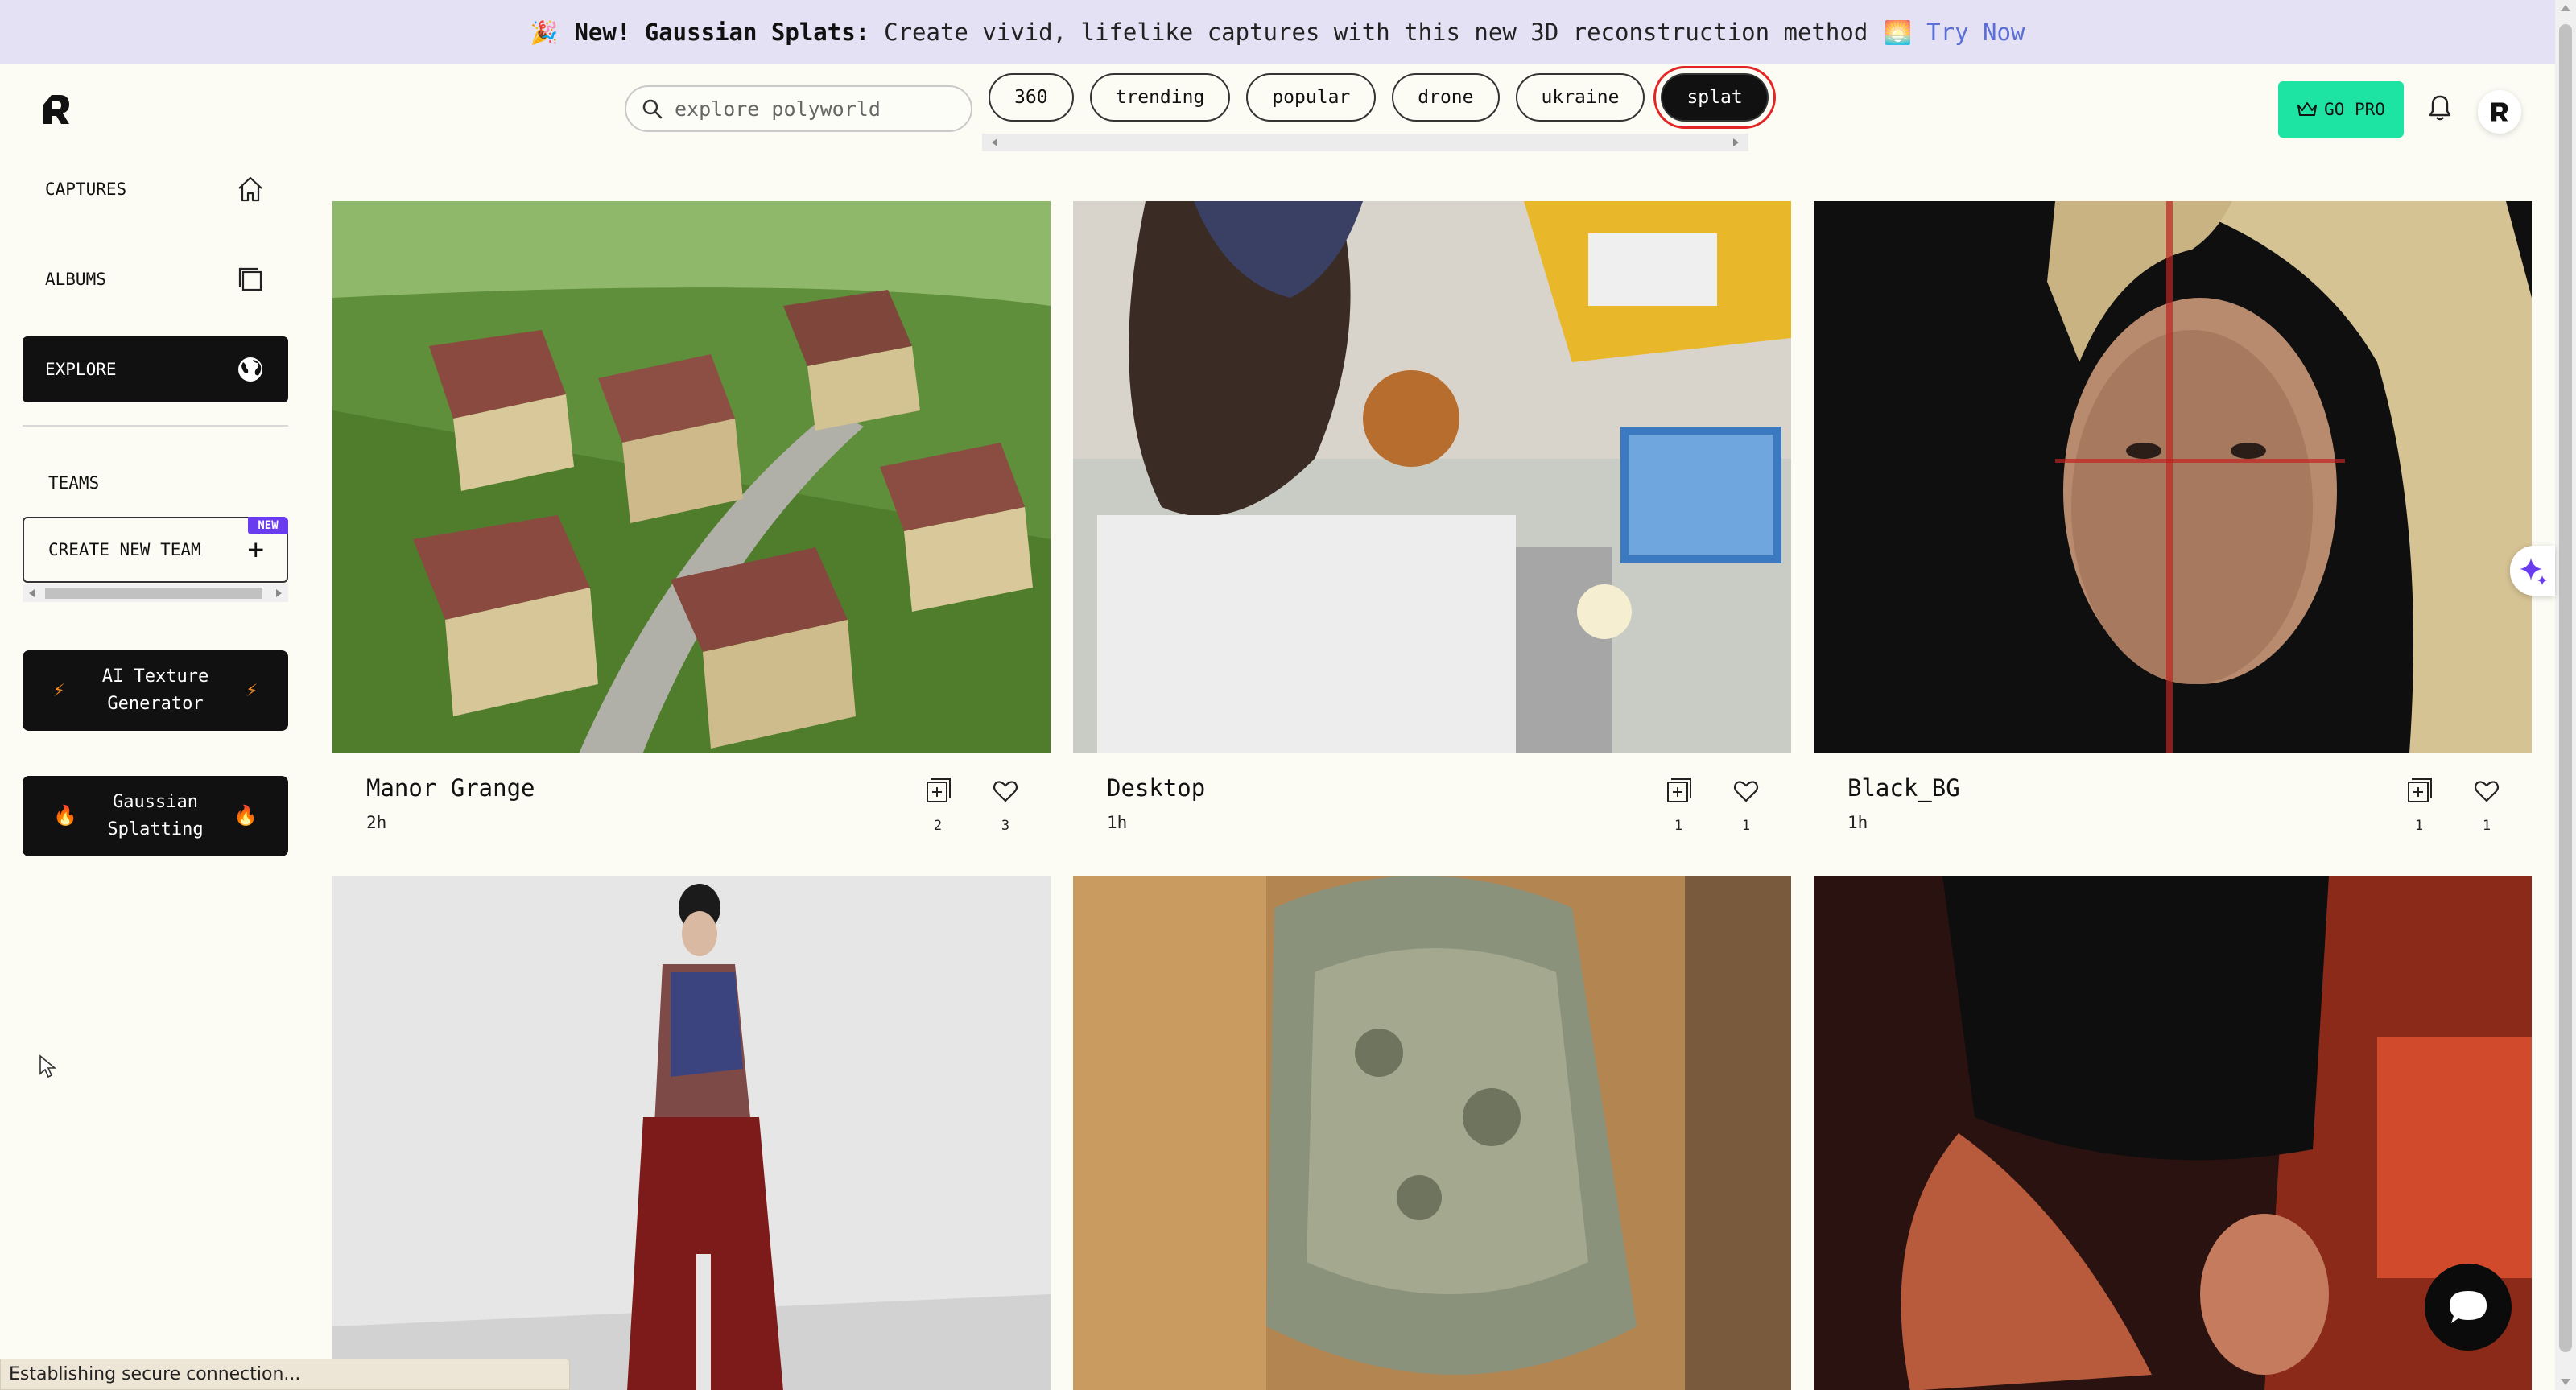 The height and width of the screenshot is (1390, 2576). Describe the element at coordinates (155, 816) in the screenshot. I see `gaussian-splatting-button: 🔥 Gaussian Splatting 🔥` at that location.